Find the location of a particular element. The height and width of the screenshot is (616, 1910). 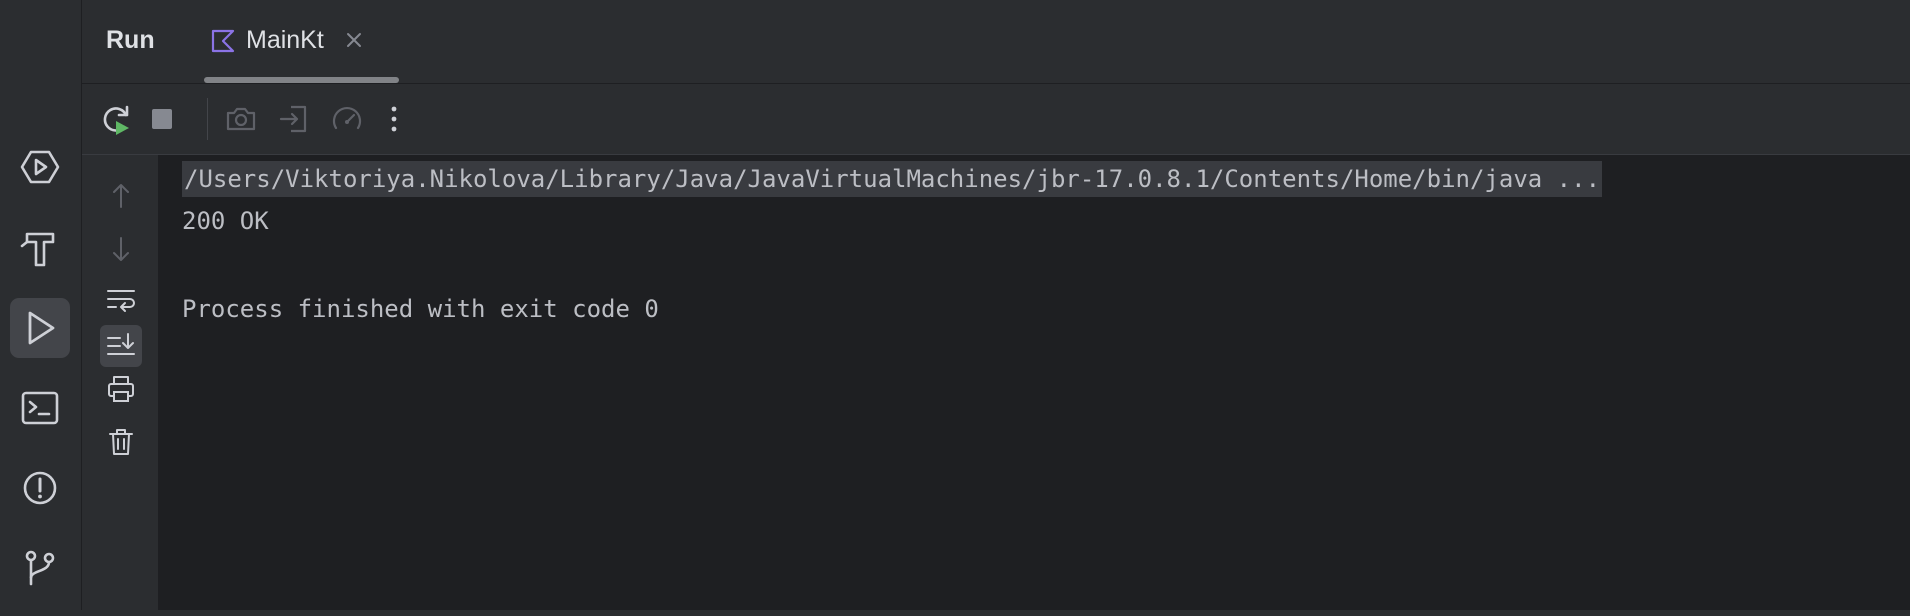

arrow-up-icon is located at coordinates (121, 196).